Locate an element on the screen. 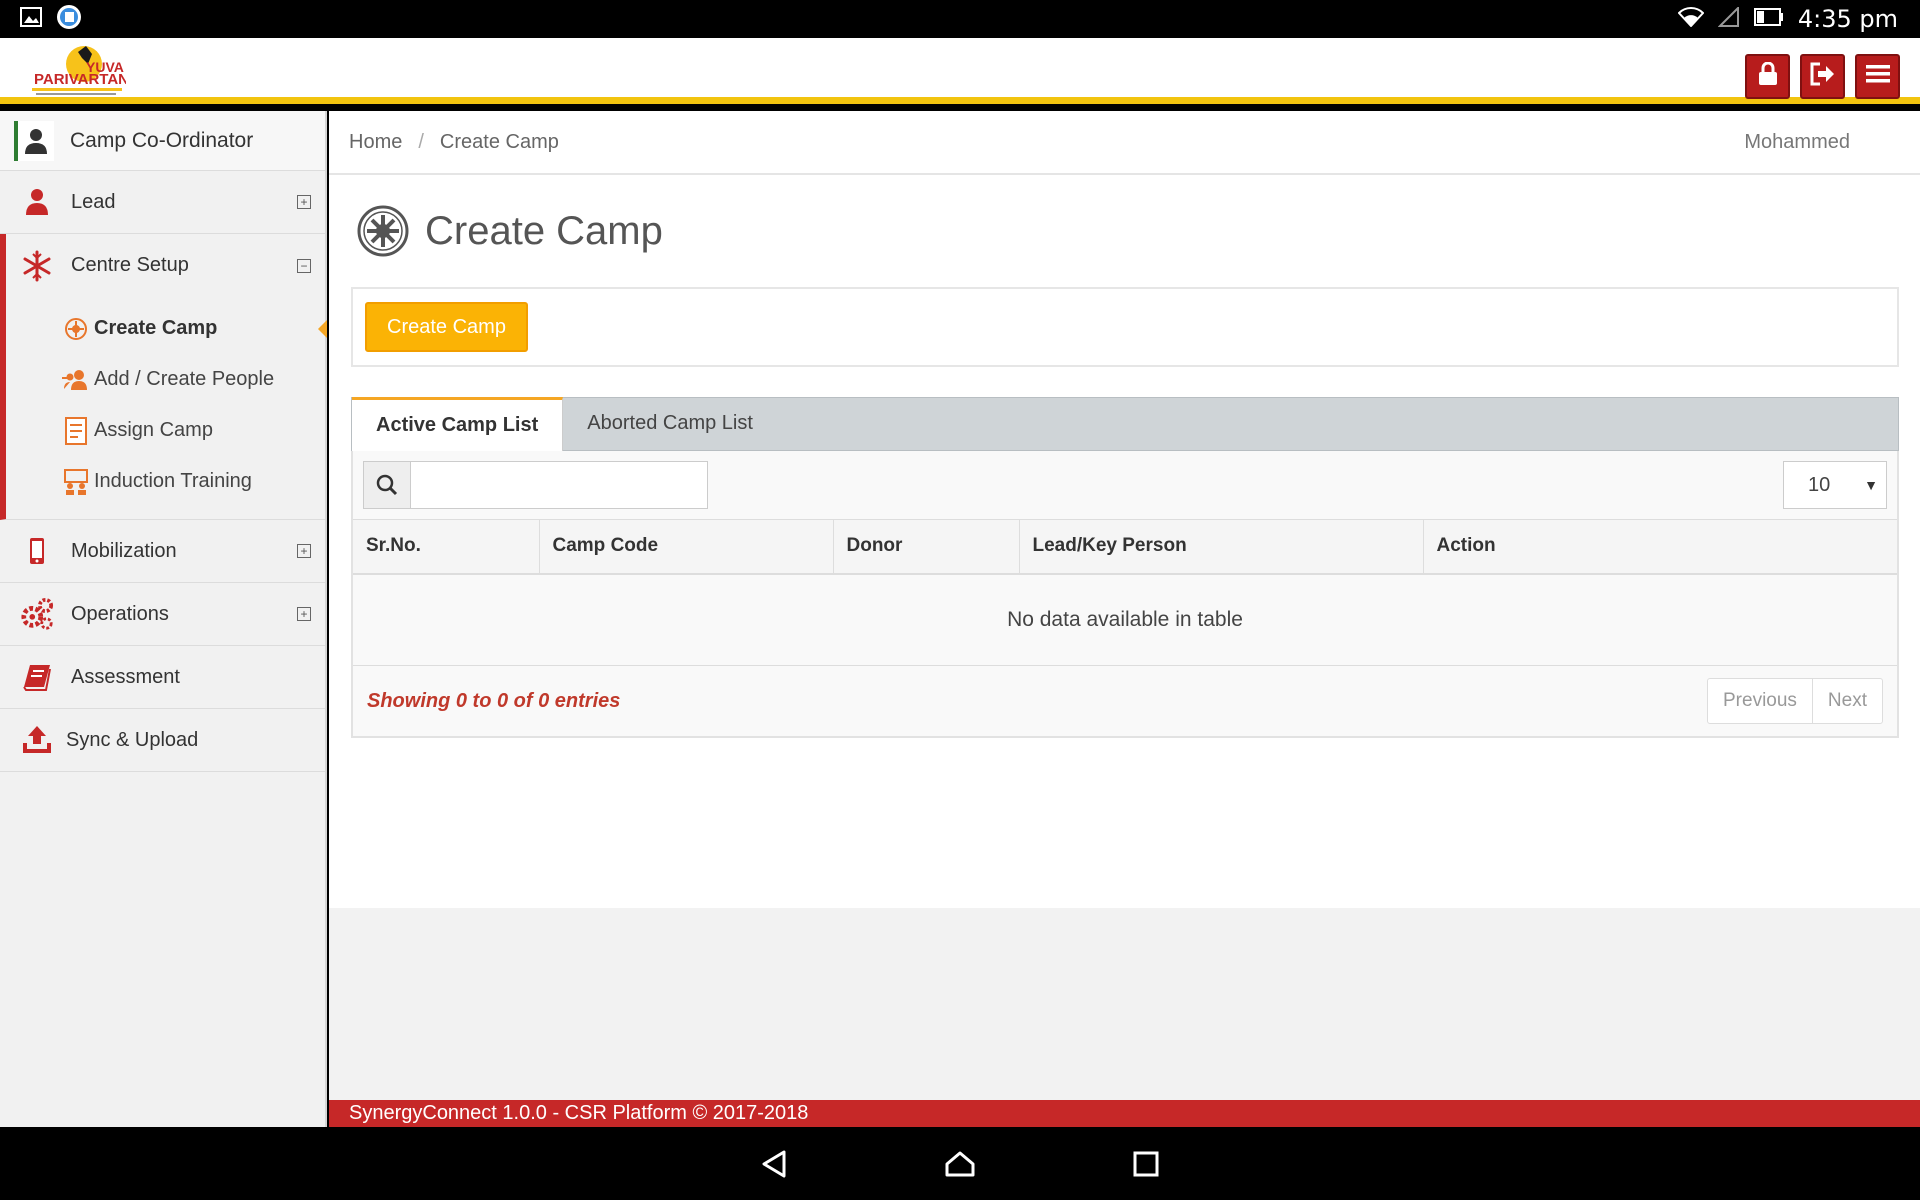  lock-icon is located at coordinates (1768, 76).